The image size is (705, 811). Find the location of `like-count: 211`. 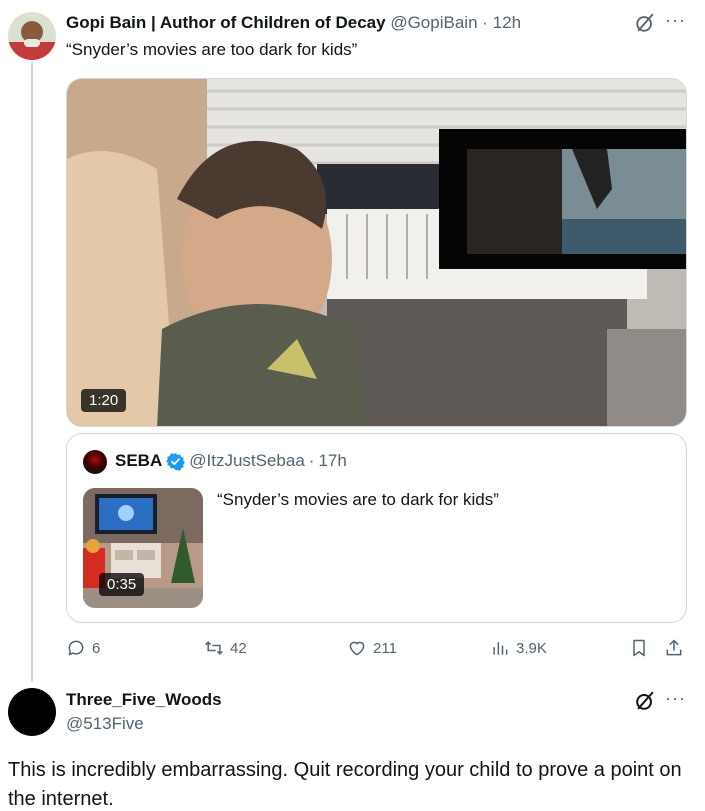

like-count: 211 is located at coordinates (385, 648).